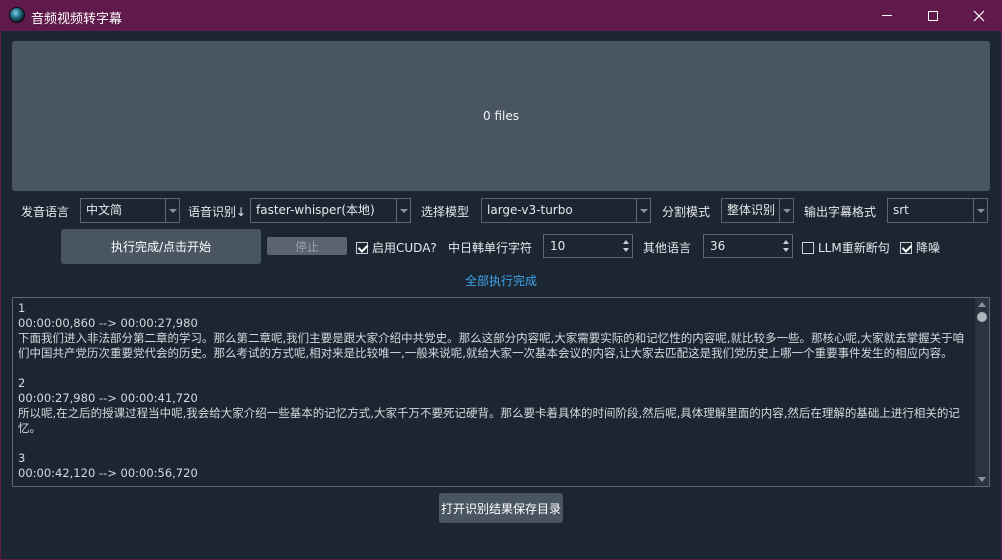 The width and height of the screenshot is (1002, 560). Describe the element at coordinates (315, 210) in the screenshot. I see `asr-select-value: faster-whisper(本地)` at that location.